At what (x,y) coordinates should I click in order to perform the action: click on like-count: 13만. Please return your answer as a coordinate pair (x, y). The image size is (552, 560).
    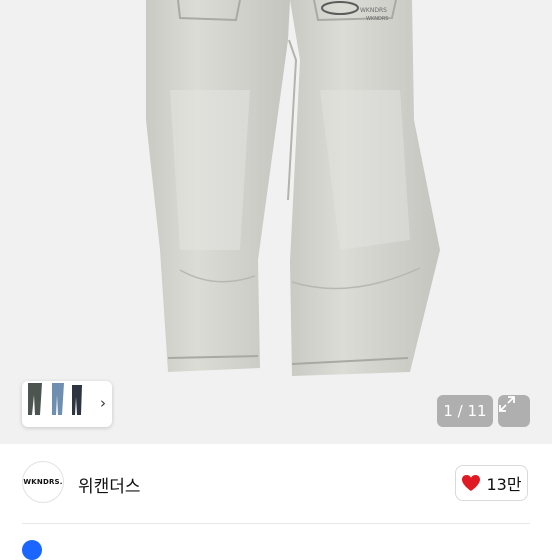
    Looking at the image, I should click on (504, 484).